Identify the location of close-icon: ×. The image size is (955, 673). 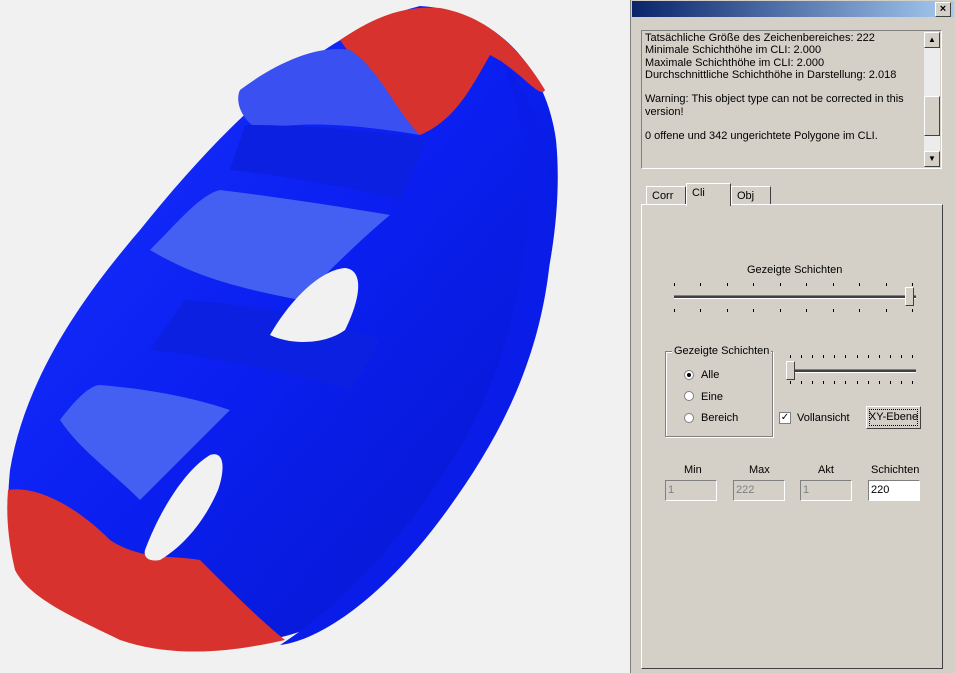
(943, 9).